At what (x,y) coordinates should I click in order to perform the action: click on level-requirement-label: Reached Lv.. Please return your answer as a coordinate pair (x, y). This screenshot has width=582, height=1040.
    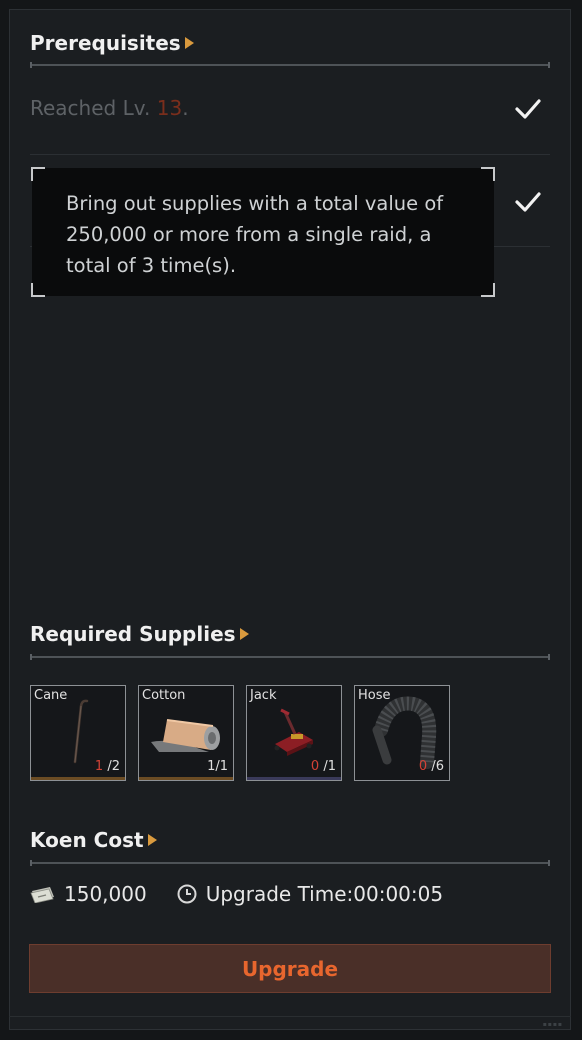
    Looking at the image, I should click on (93, 108).